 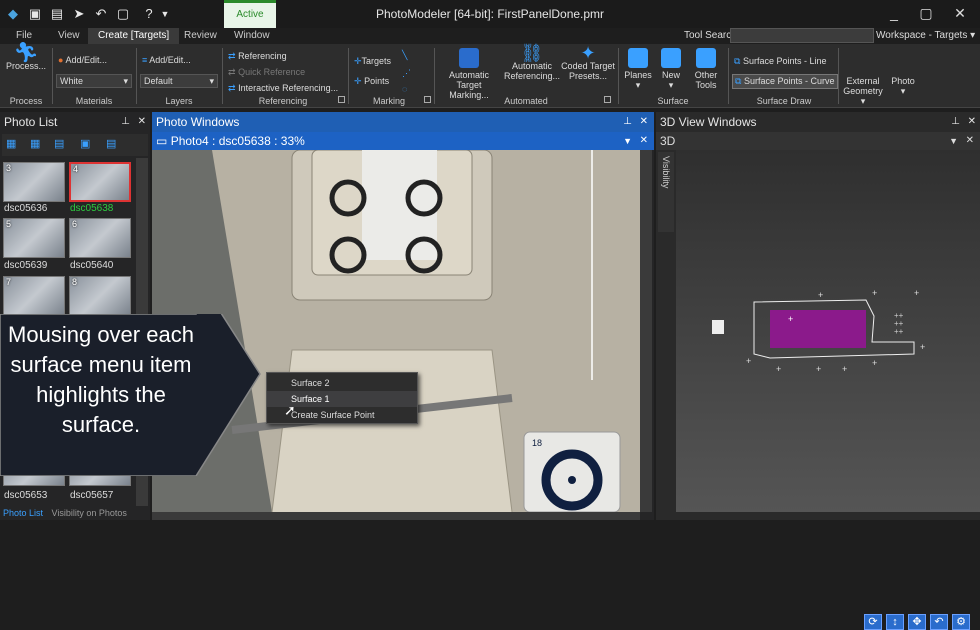 I want to click on edge-tool-icon: ⋰, so click(x=406, y=73).